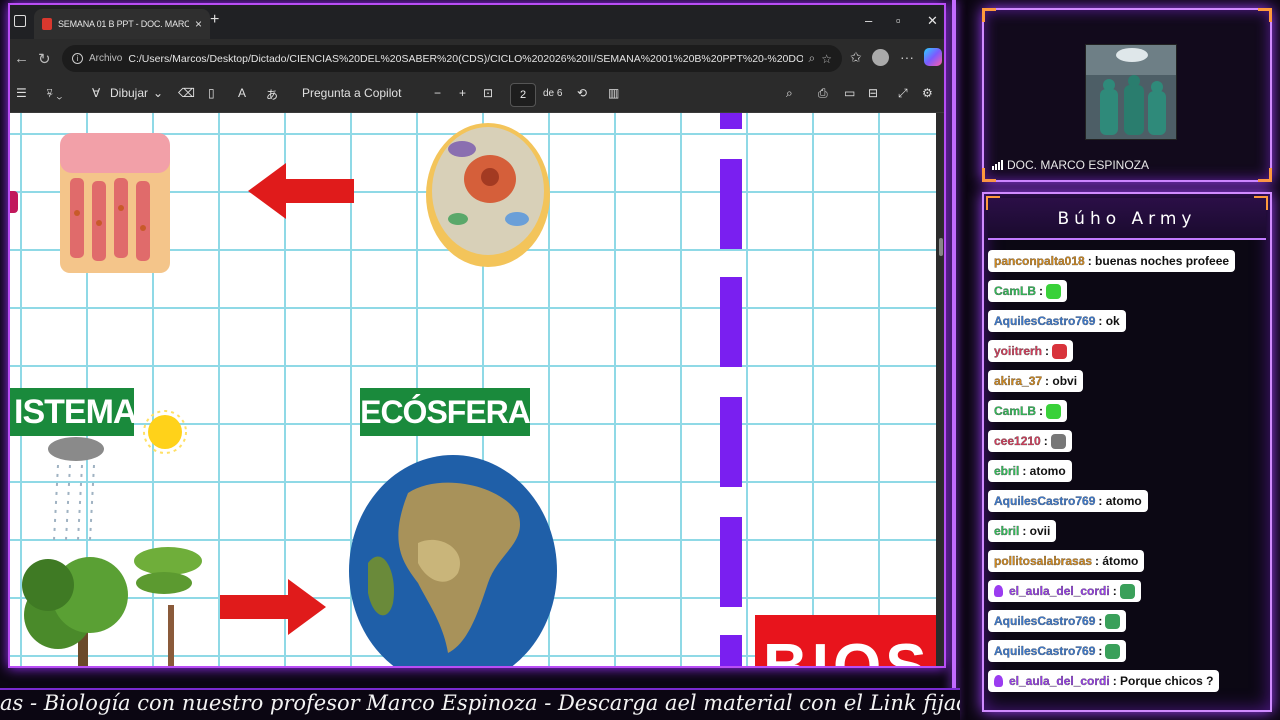  What do you see at coordinates (954, 360) in the screenshot?
I see `frame-divider` at bounding box center [954, 360].